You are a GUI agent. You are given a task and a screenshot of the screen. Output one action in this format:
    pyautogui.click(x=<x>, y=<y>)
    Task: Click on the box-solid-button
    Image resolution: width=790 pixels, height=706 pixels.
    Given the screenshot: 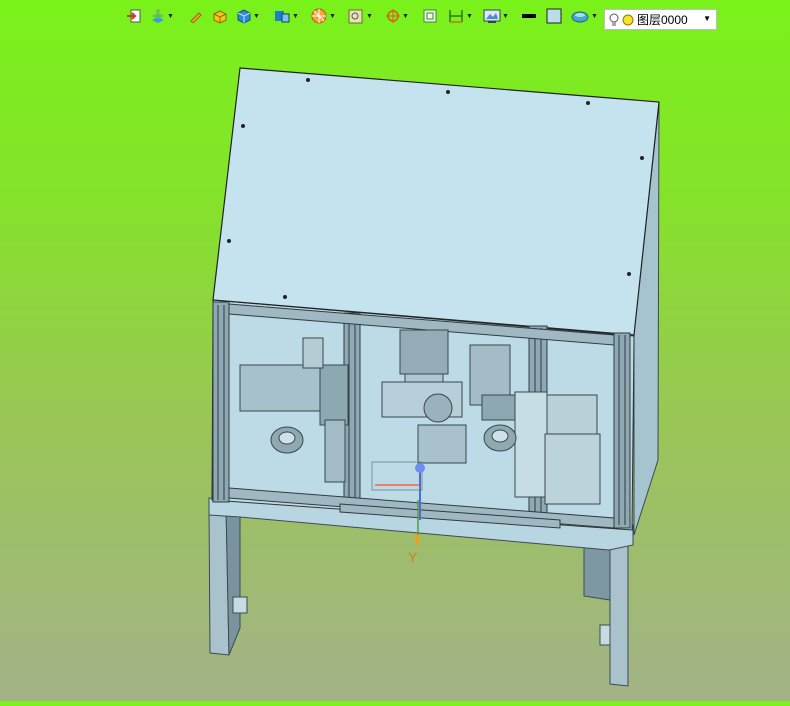 What is the action you would take?
    pyautogui.click(x=220, y=16)
    